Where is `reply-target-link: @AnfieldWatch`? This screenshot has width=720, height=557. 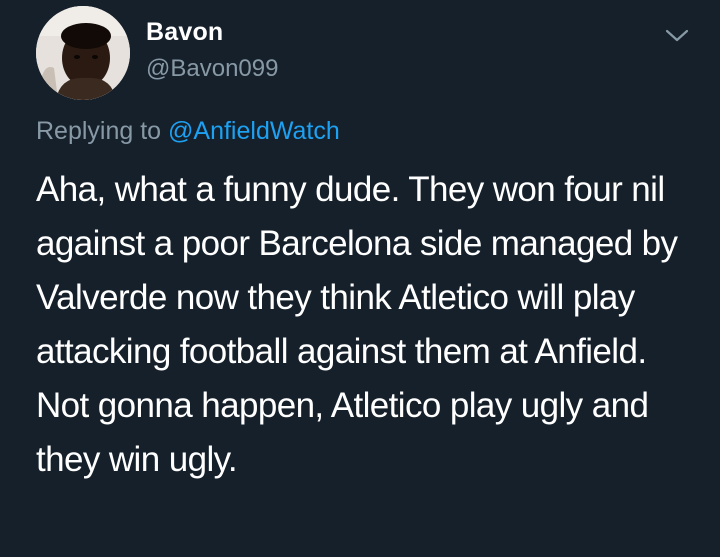
reply-target-link: @AnfieldWatch is located at coordinates (254, 131).